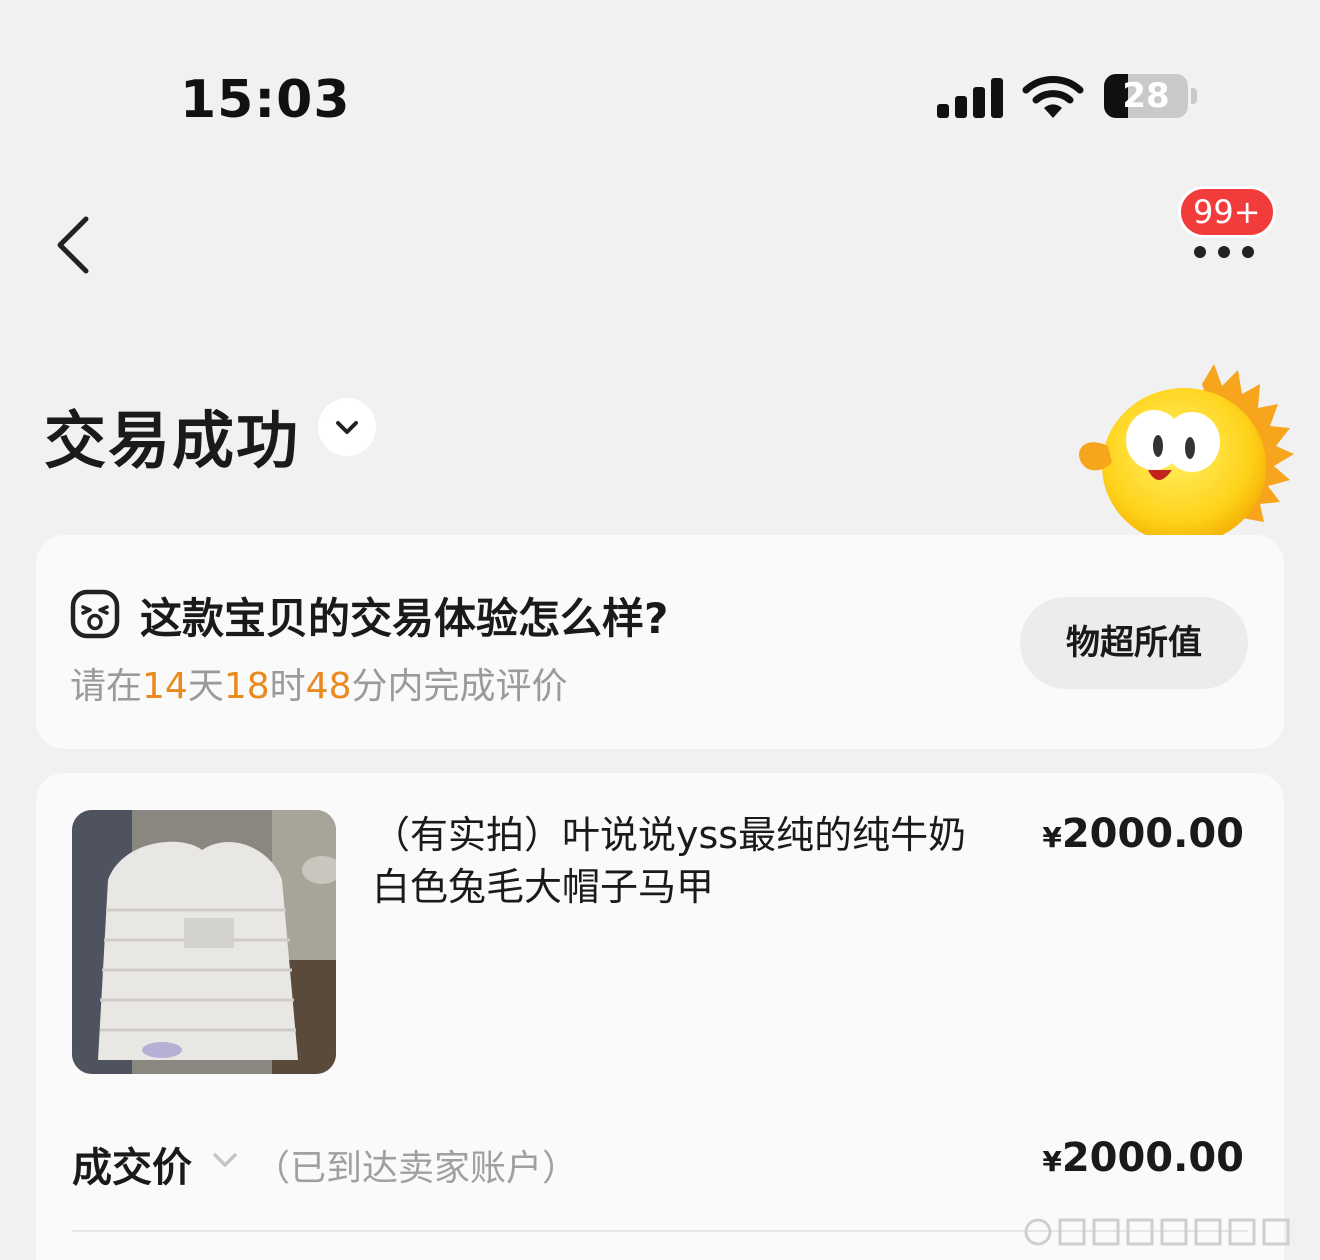 Image resolution: width=1320 pixels, height=1260 pixels. Describe the element at coordinates (970, 97) in the screenshot. I see `signal-icon` at that location.